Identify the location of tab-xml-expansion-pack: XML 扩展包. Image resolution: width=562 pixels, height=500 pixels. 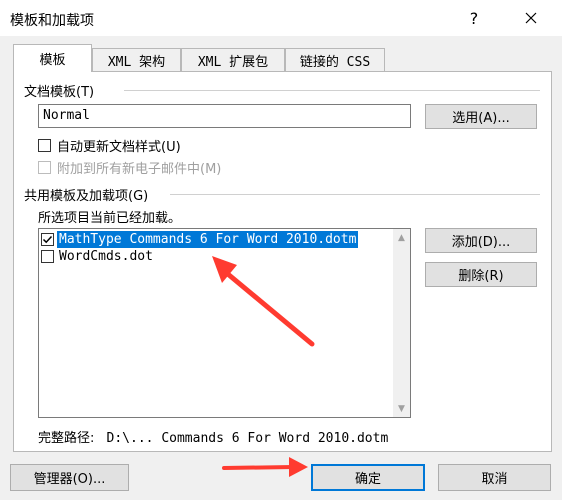
(233, 60).